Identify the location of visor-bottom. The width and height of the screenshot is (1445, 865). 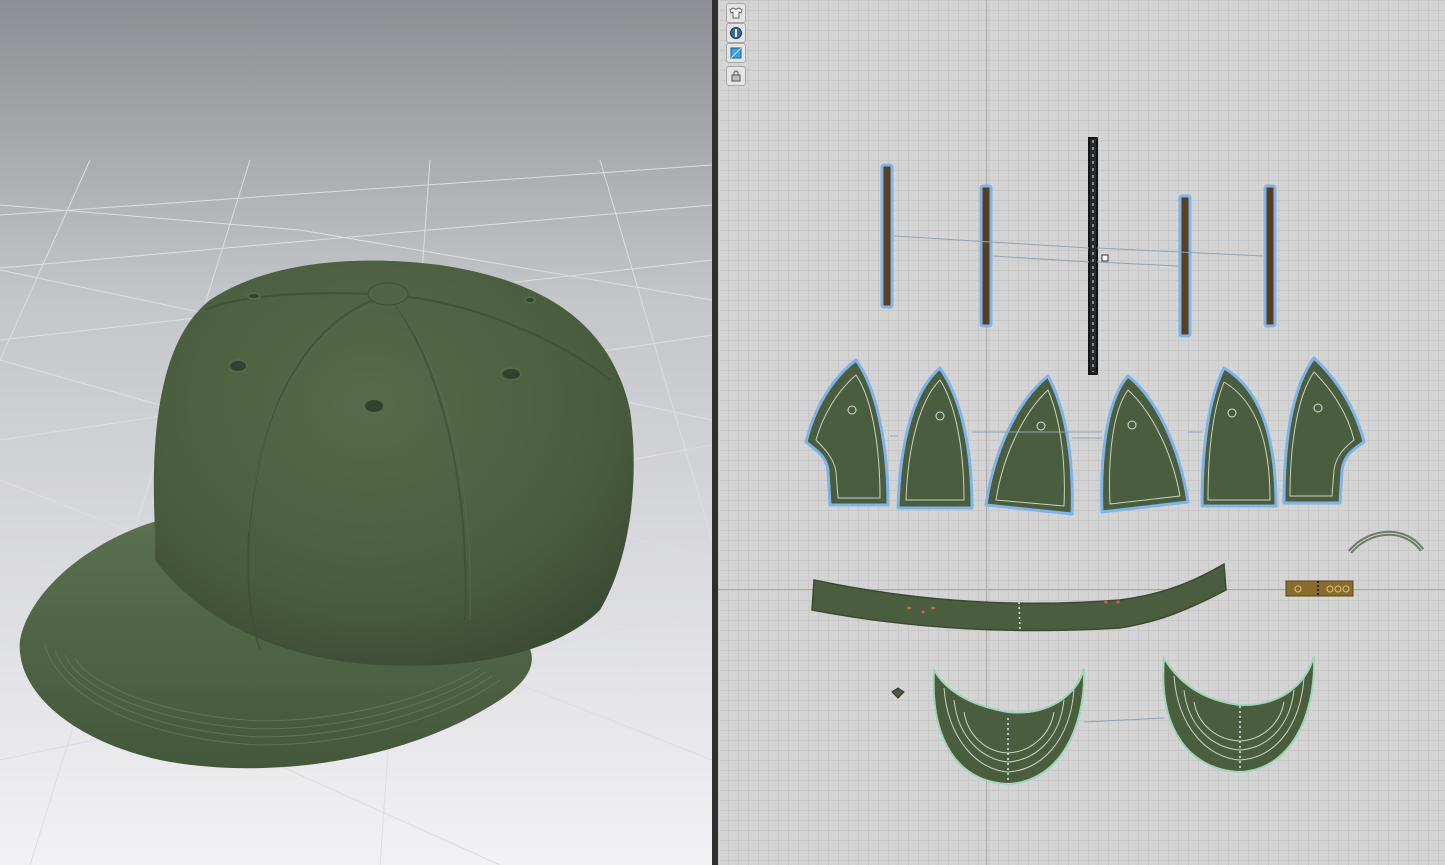
(1239, 714).